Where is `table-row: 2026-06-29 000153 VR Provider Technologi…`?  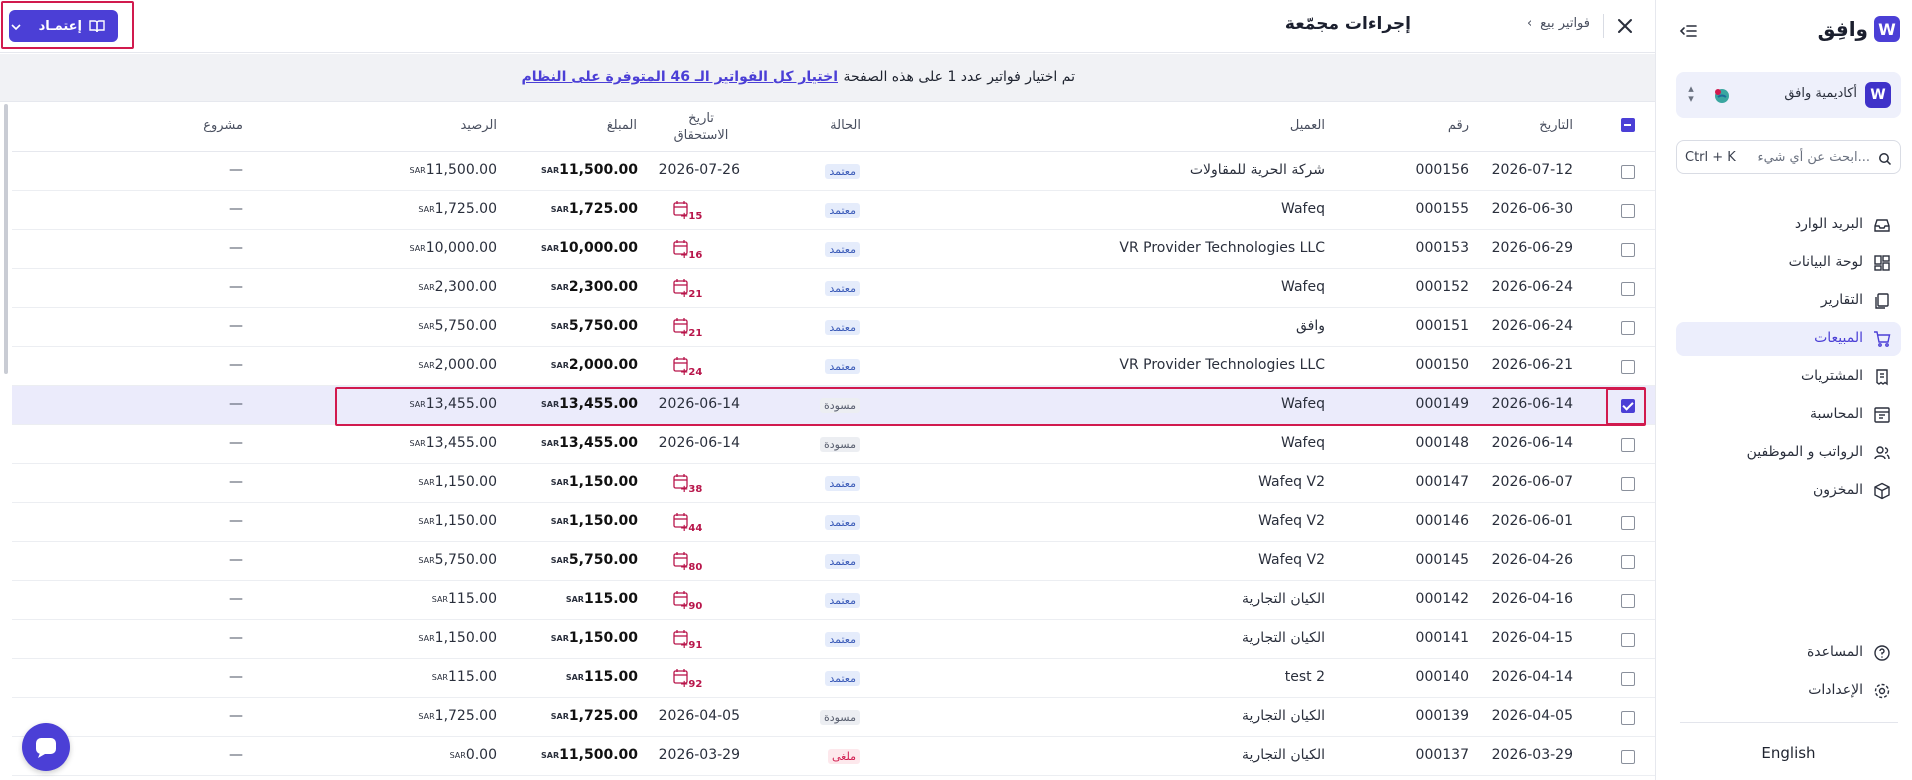 table-row: 2026-06-29 000153 VR Provider Technologi… is located at coordinates (833, 249).